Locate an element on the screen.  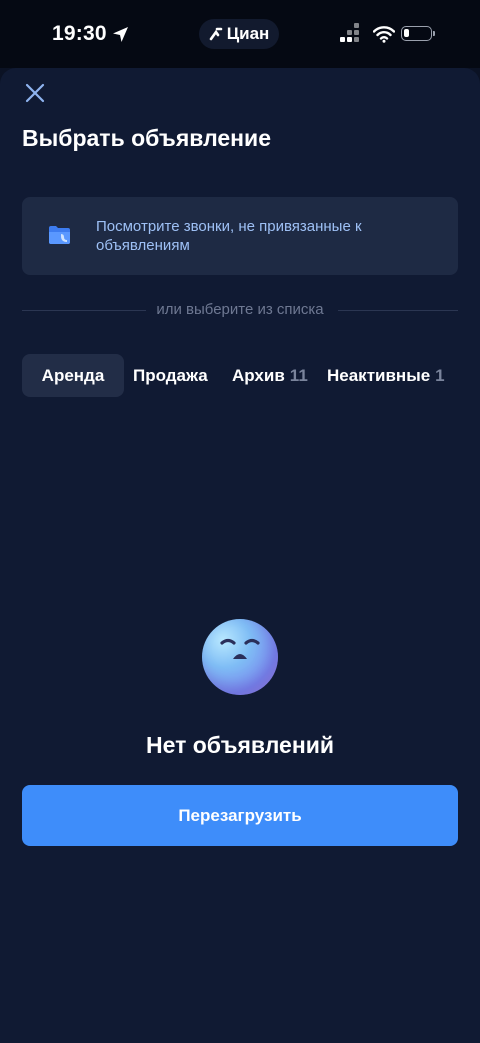
wifi-icon is located at coordinates (384, 34).